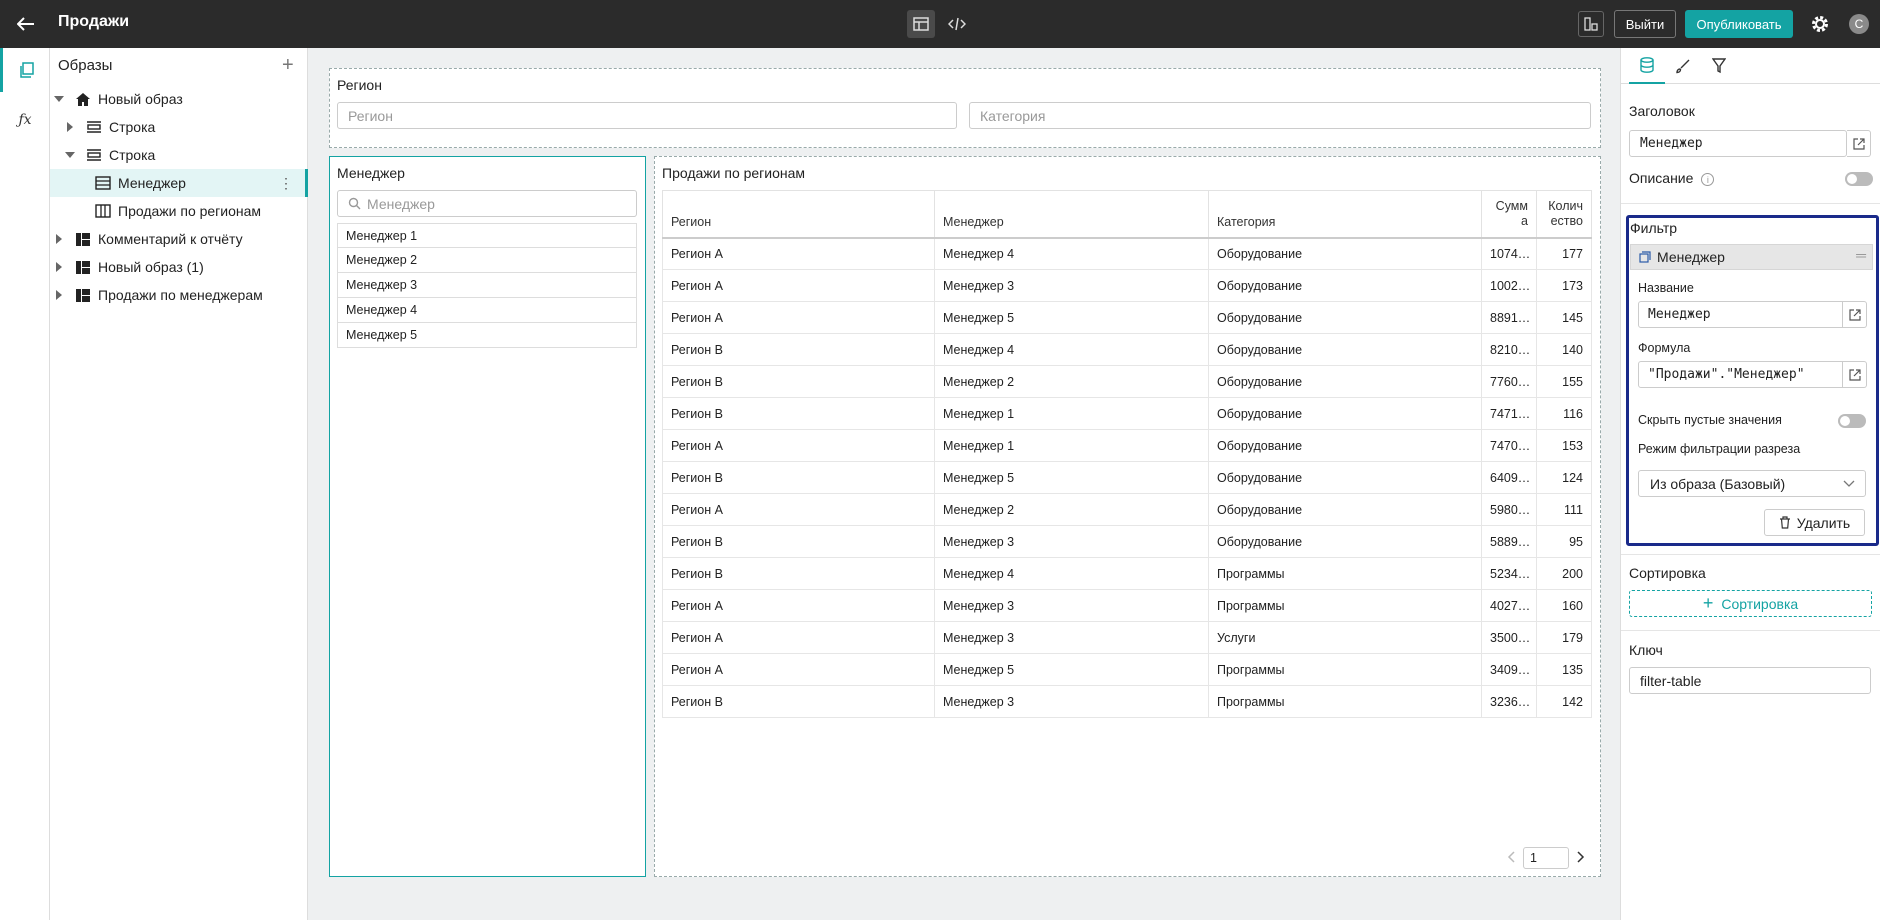 The height and width of the screenshot is (920, 1880). What do you see at coordinates (647, 115) in the screenshot?
I see `region-select: Регион` at bounding box center [647, 115].